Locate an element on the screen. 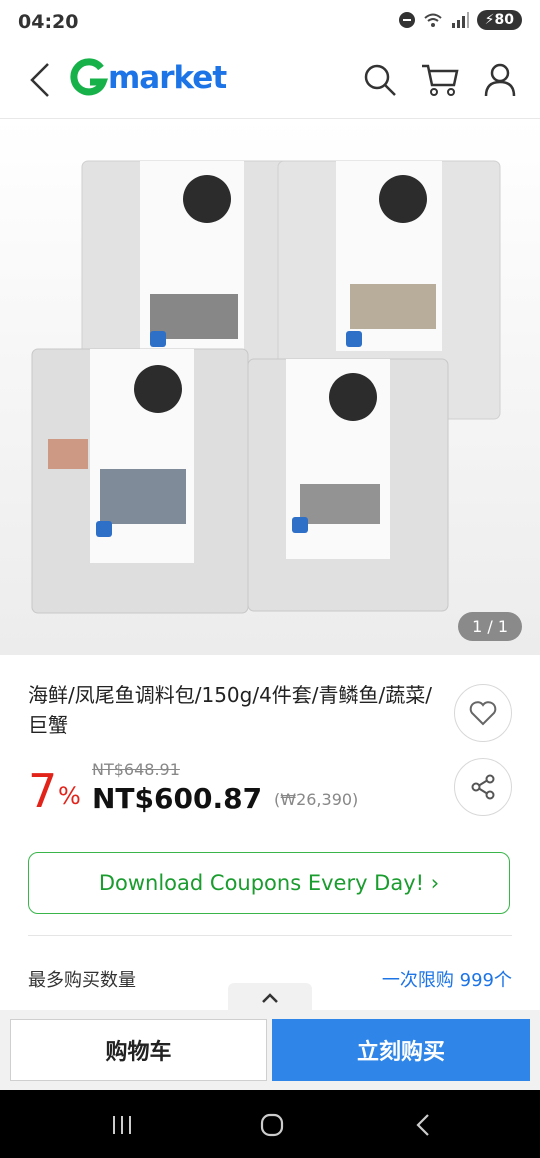  account-button is located at coordinates (500, 80).